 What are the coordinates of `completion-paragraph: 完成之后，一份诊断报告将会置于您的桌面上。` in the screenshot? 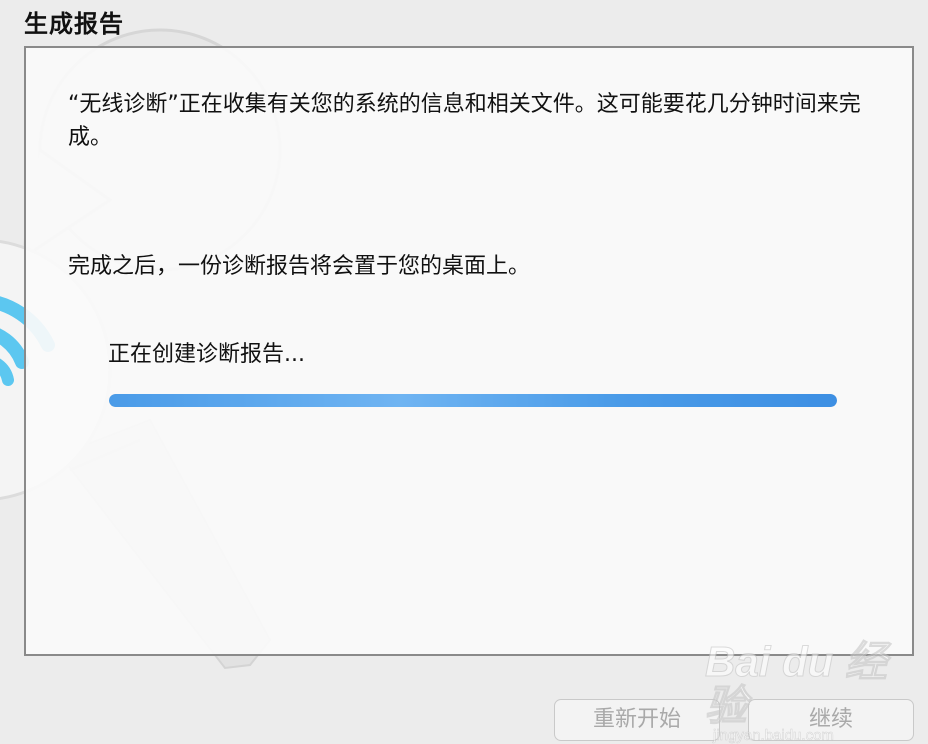 It's located at (299, 266).